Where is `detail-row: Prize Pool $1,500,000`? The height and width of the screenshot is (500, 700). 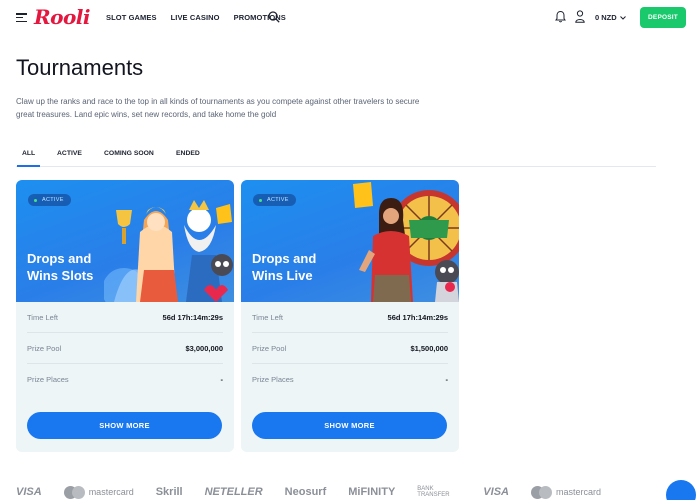
detail-row: Prize Pool $1,500,000 is located at coordinates (350, 348).